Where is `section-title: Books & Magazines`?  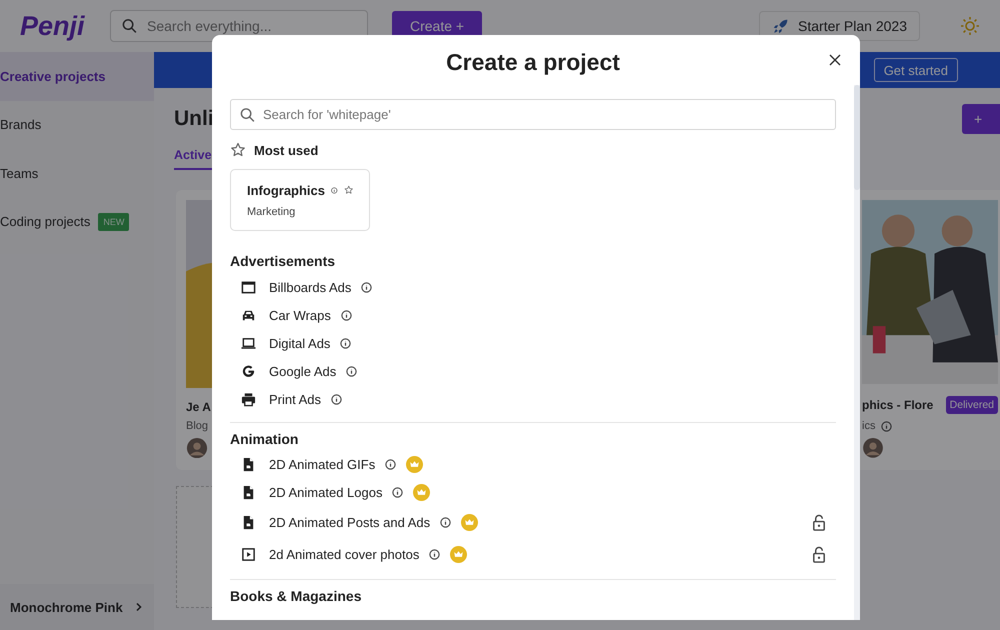 section-title: Books & Magazines is located at coordinates (296, 596).